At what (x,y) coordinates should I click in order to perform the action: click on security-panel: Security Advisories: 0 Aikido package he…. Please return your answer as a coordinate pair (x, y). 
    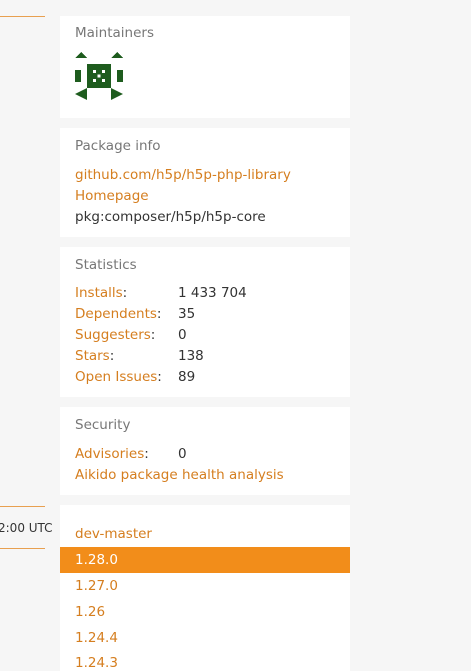
    Looking at the image, I should click on (205, 451).